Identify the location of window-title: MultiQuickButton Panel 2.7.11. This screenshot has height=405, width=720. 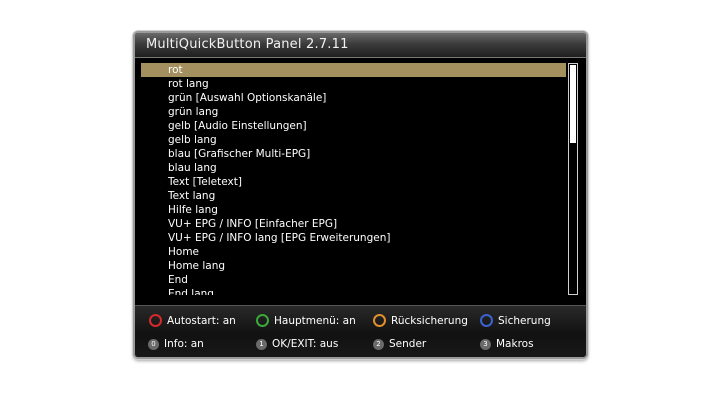
(247, 44).